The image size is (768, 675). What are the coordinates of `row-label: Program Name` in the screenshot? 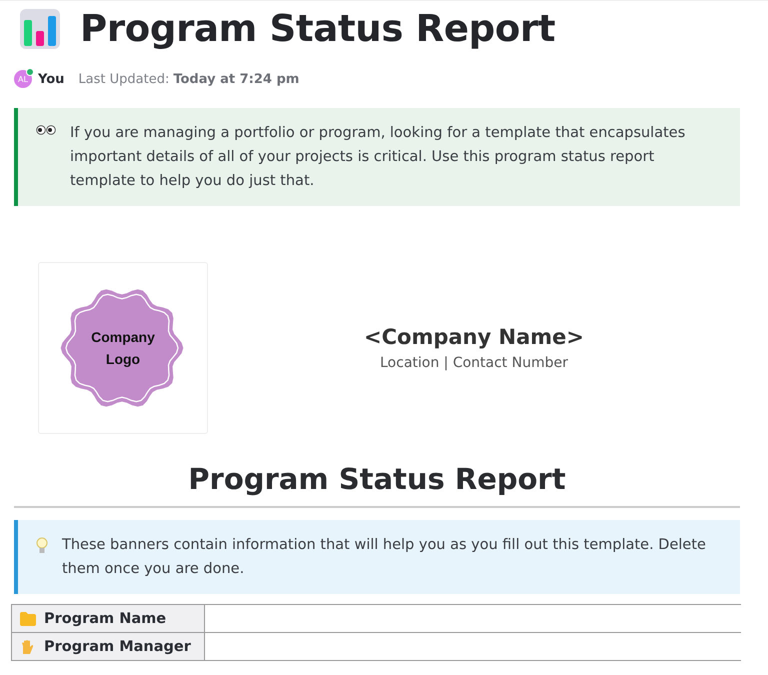 It's located at (105, 618).